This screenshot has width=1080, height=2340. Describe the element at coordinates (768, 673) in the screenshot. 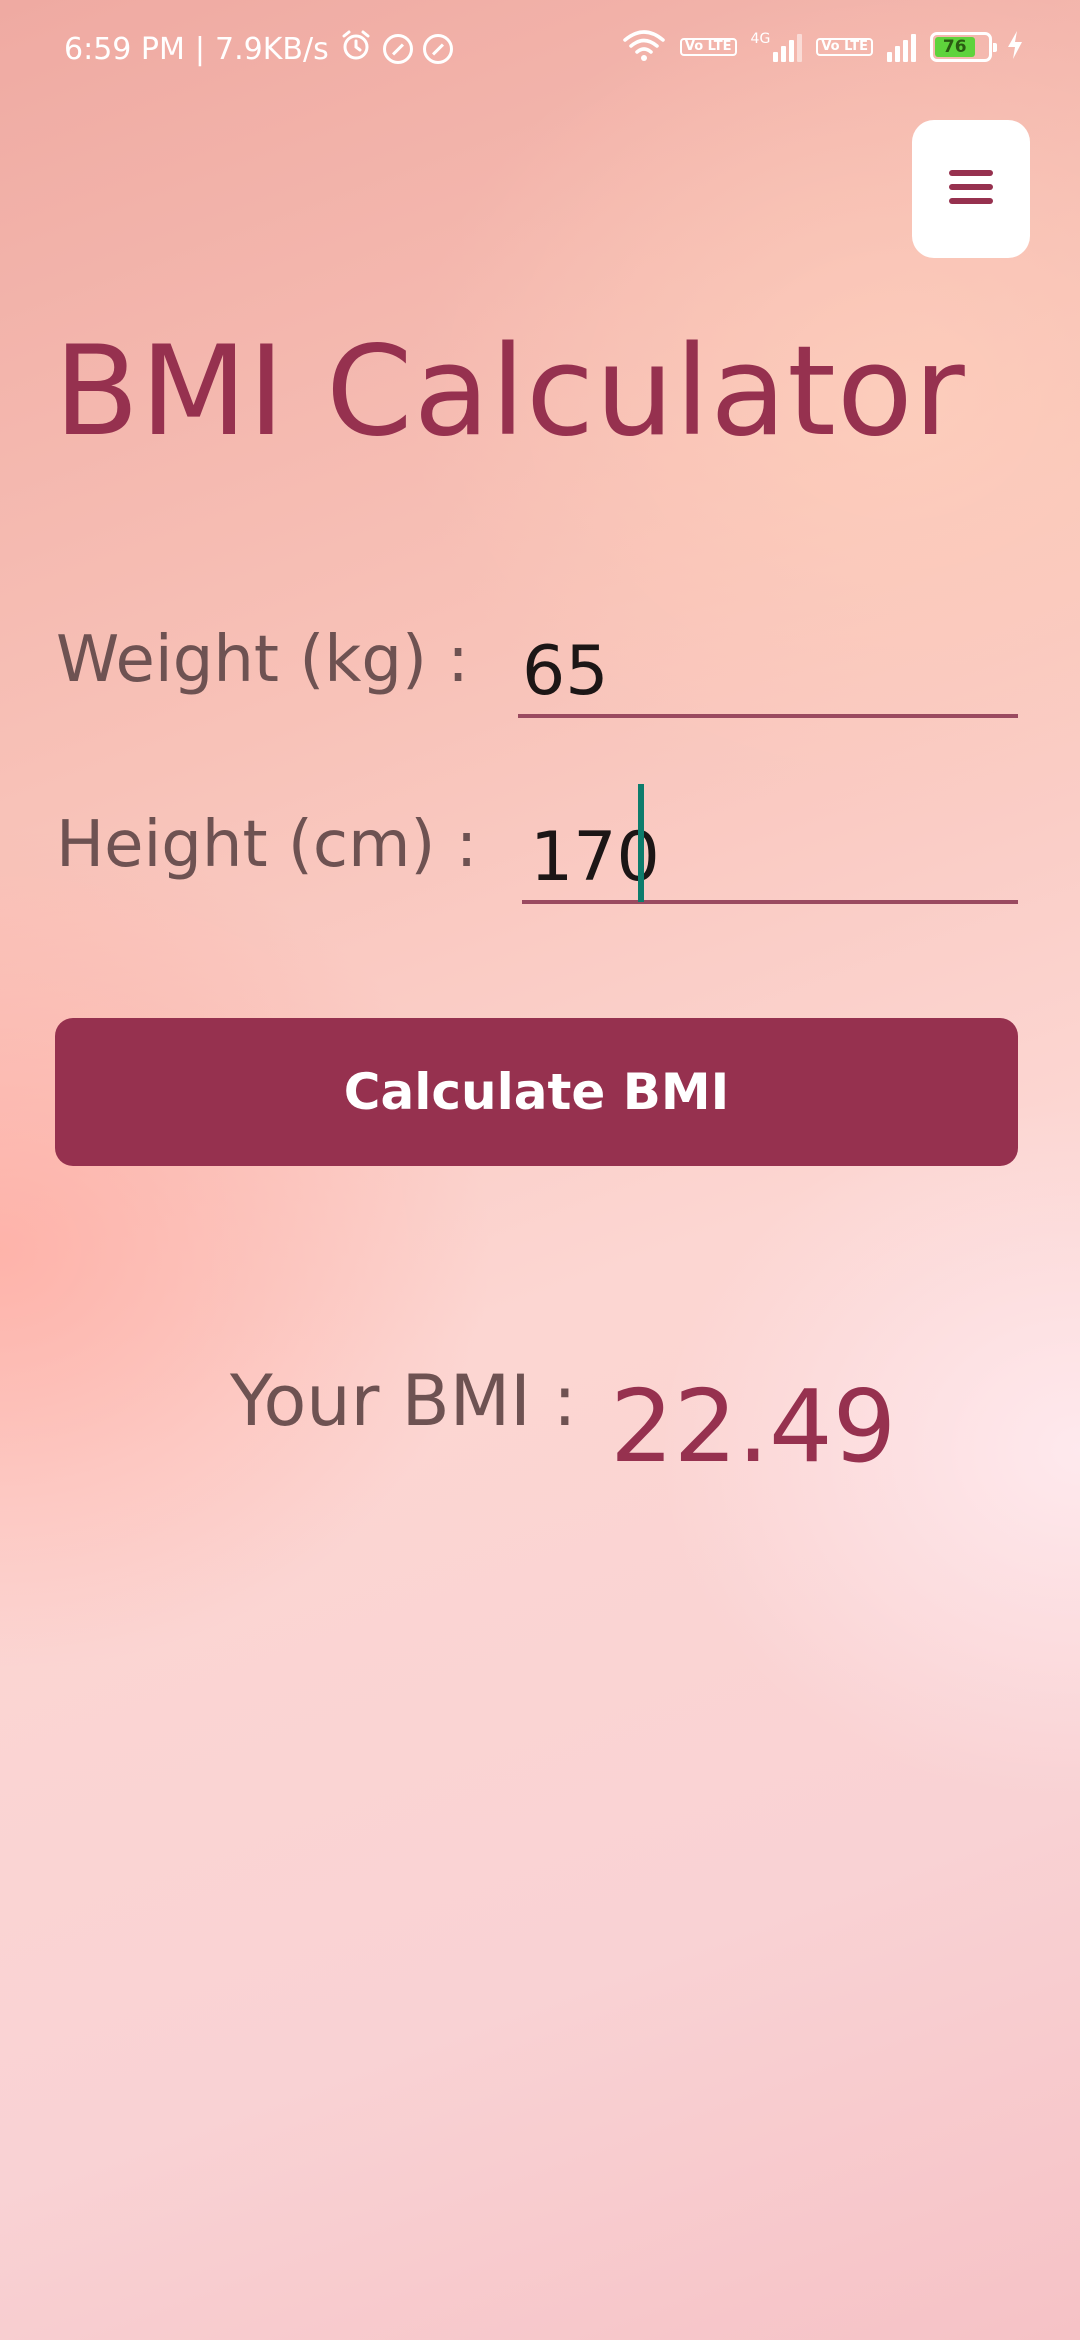

I see `weight-input` at that location.